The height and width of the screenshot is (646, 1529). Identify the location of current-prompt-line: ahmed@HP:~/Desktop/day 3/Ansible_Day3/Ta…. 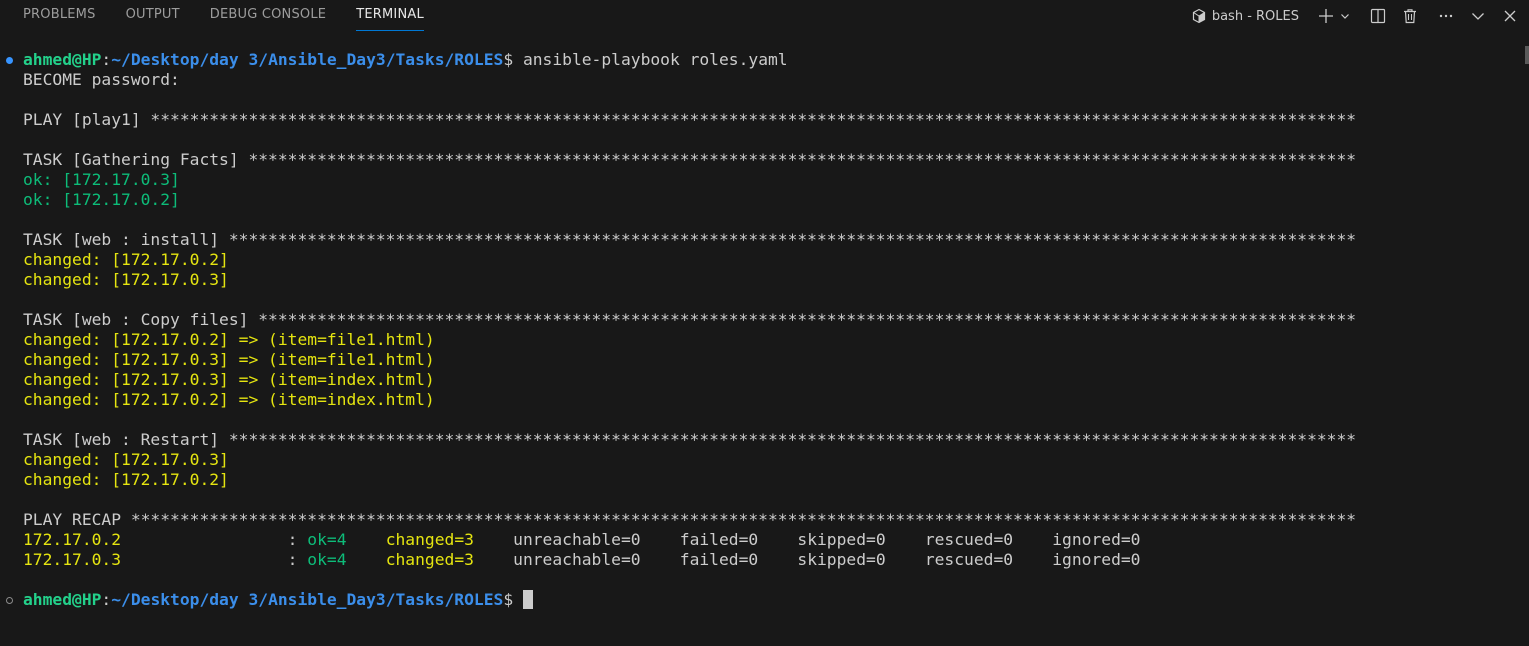
(278, 600).